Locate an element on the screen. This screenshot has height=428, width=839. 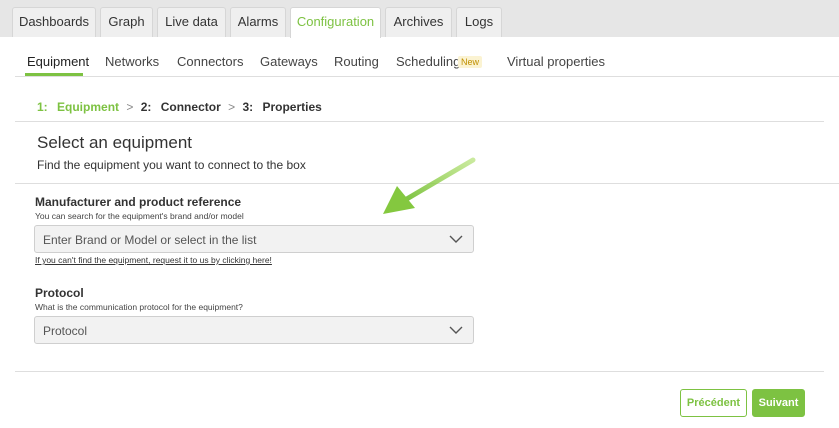
step-2-label: Connector is located at coordinates (190, 107).